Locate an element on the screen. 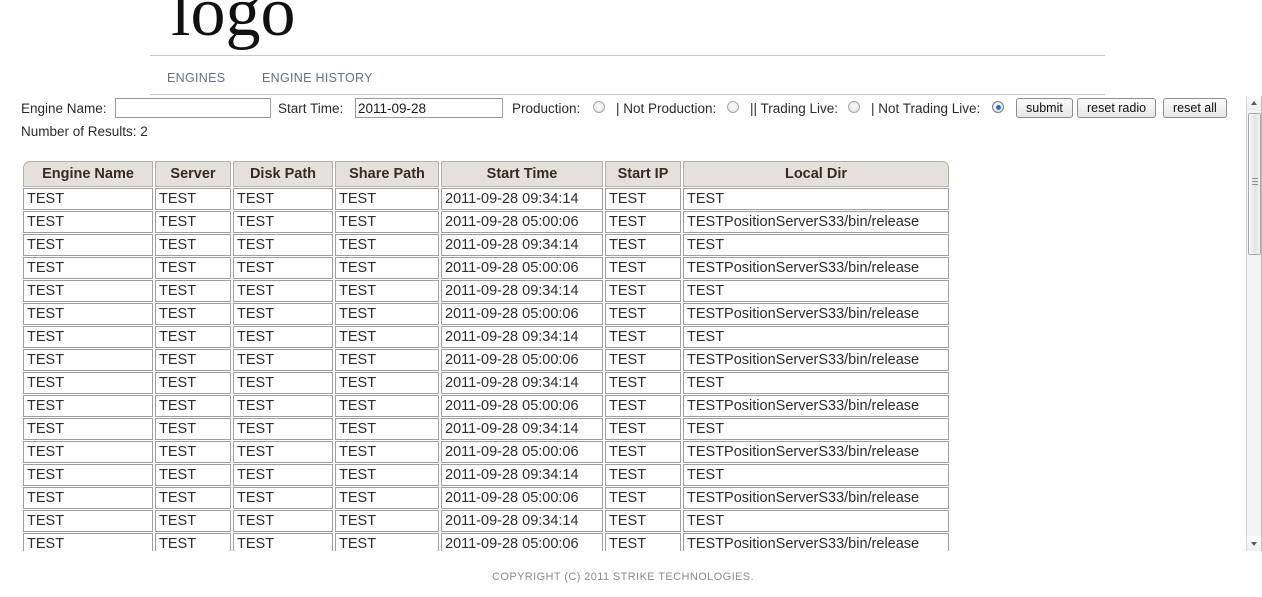 Image resolution: width=1262 pixels, height=597 pixels. radio-not-production is located at coordinates (733, 107).